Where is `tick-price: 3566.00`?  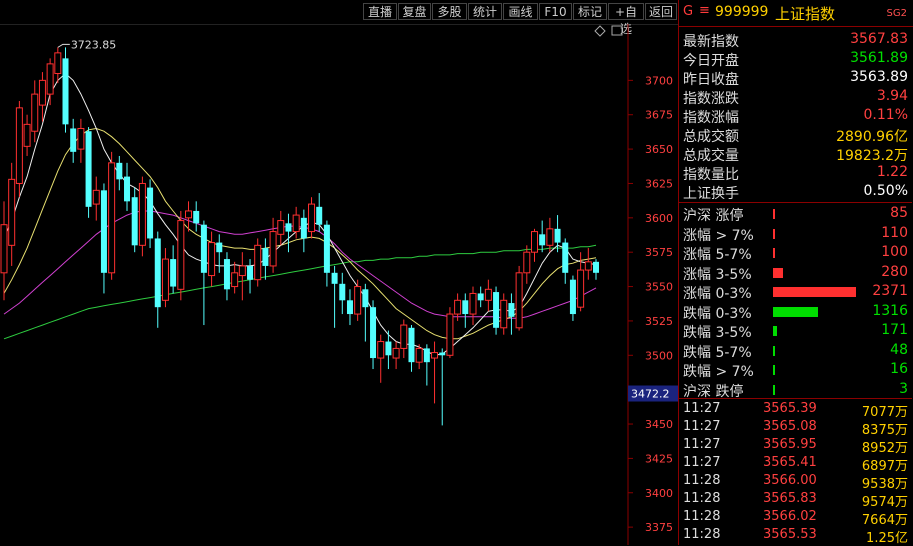
tick-price: 3566.00 is located at coordinates (790, 480).